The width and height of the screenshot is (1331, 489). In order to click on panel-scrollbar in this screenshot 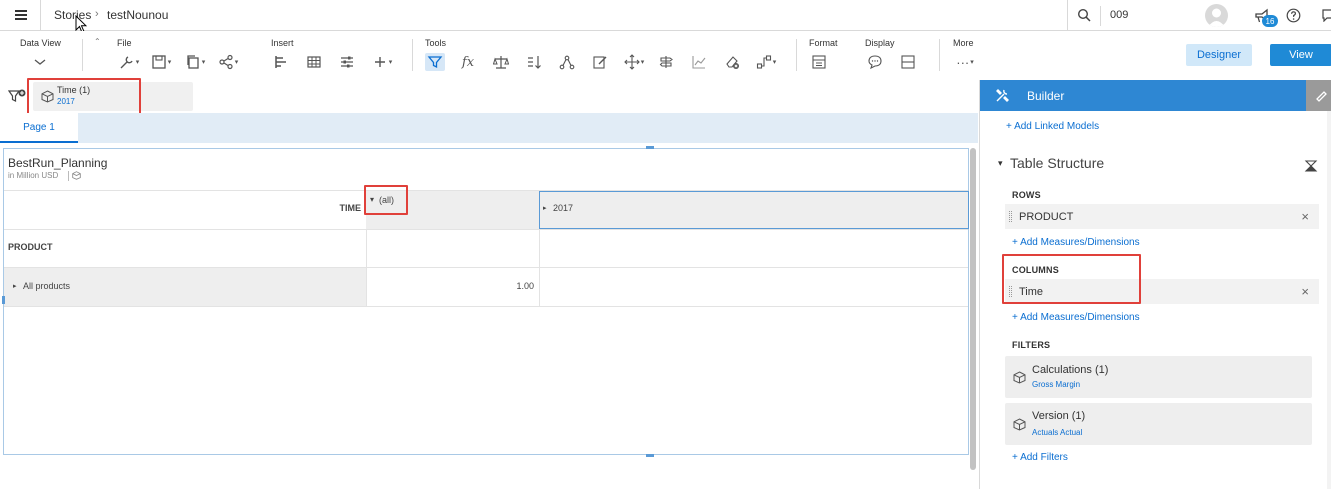, I will do `click(1329, 300)`.